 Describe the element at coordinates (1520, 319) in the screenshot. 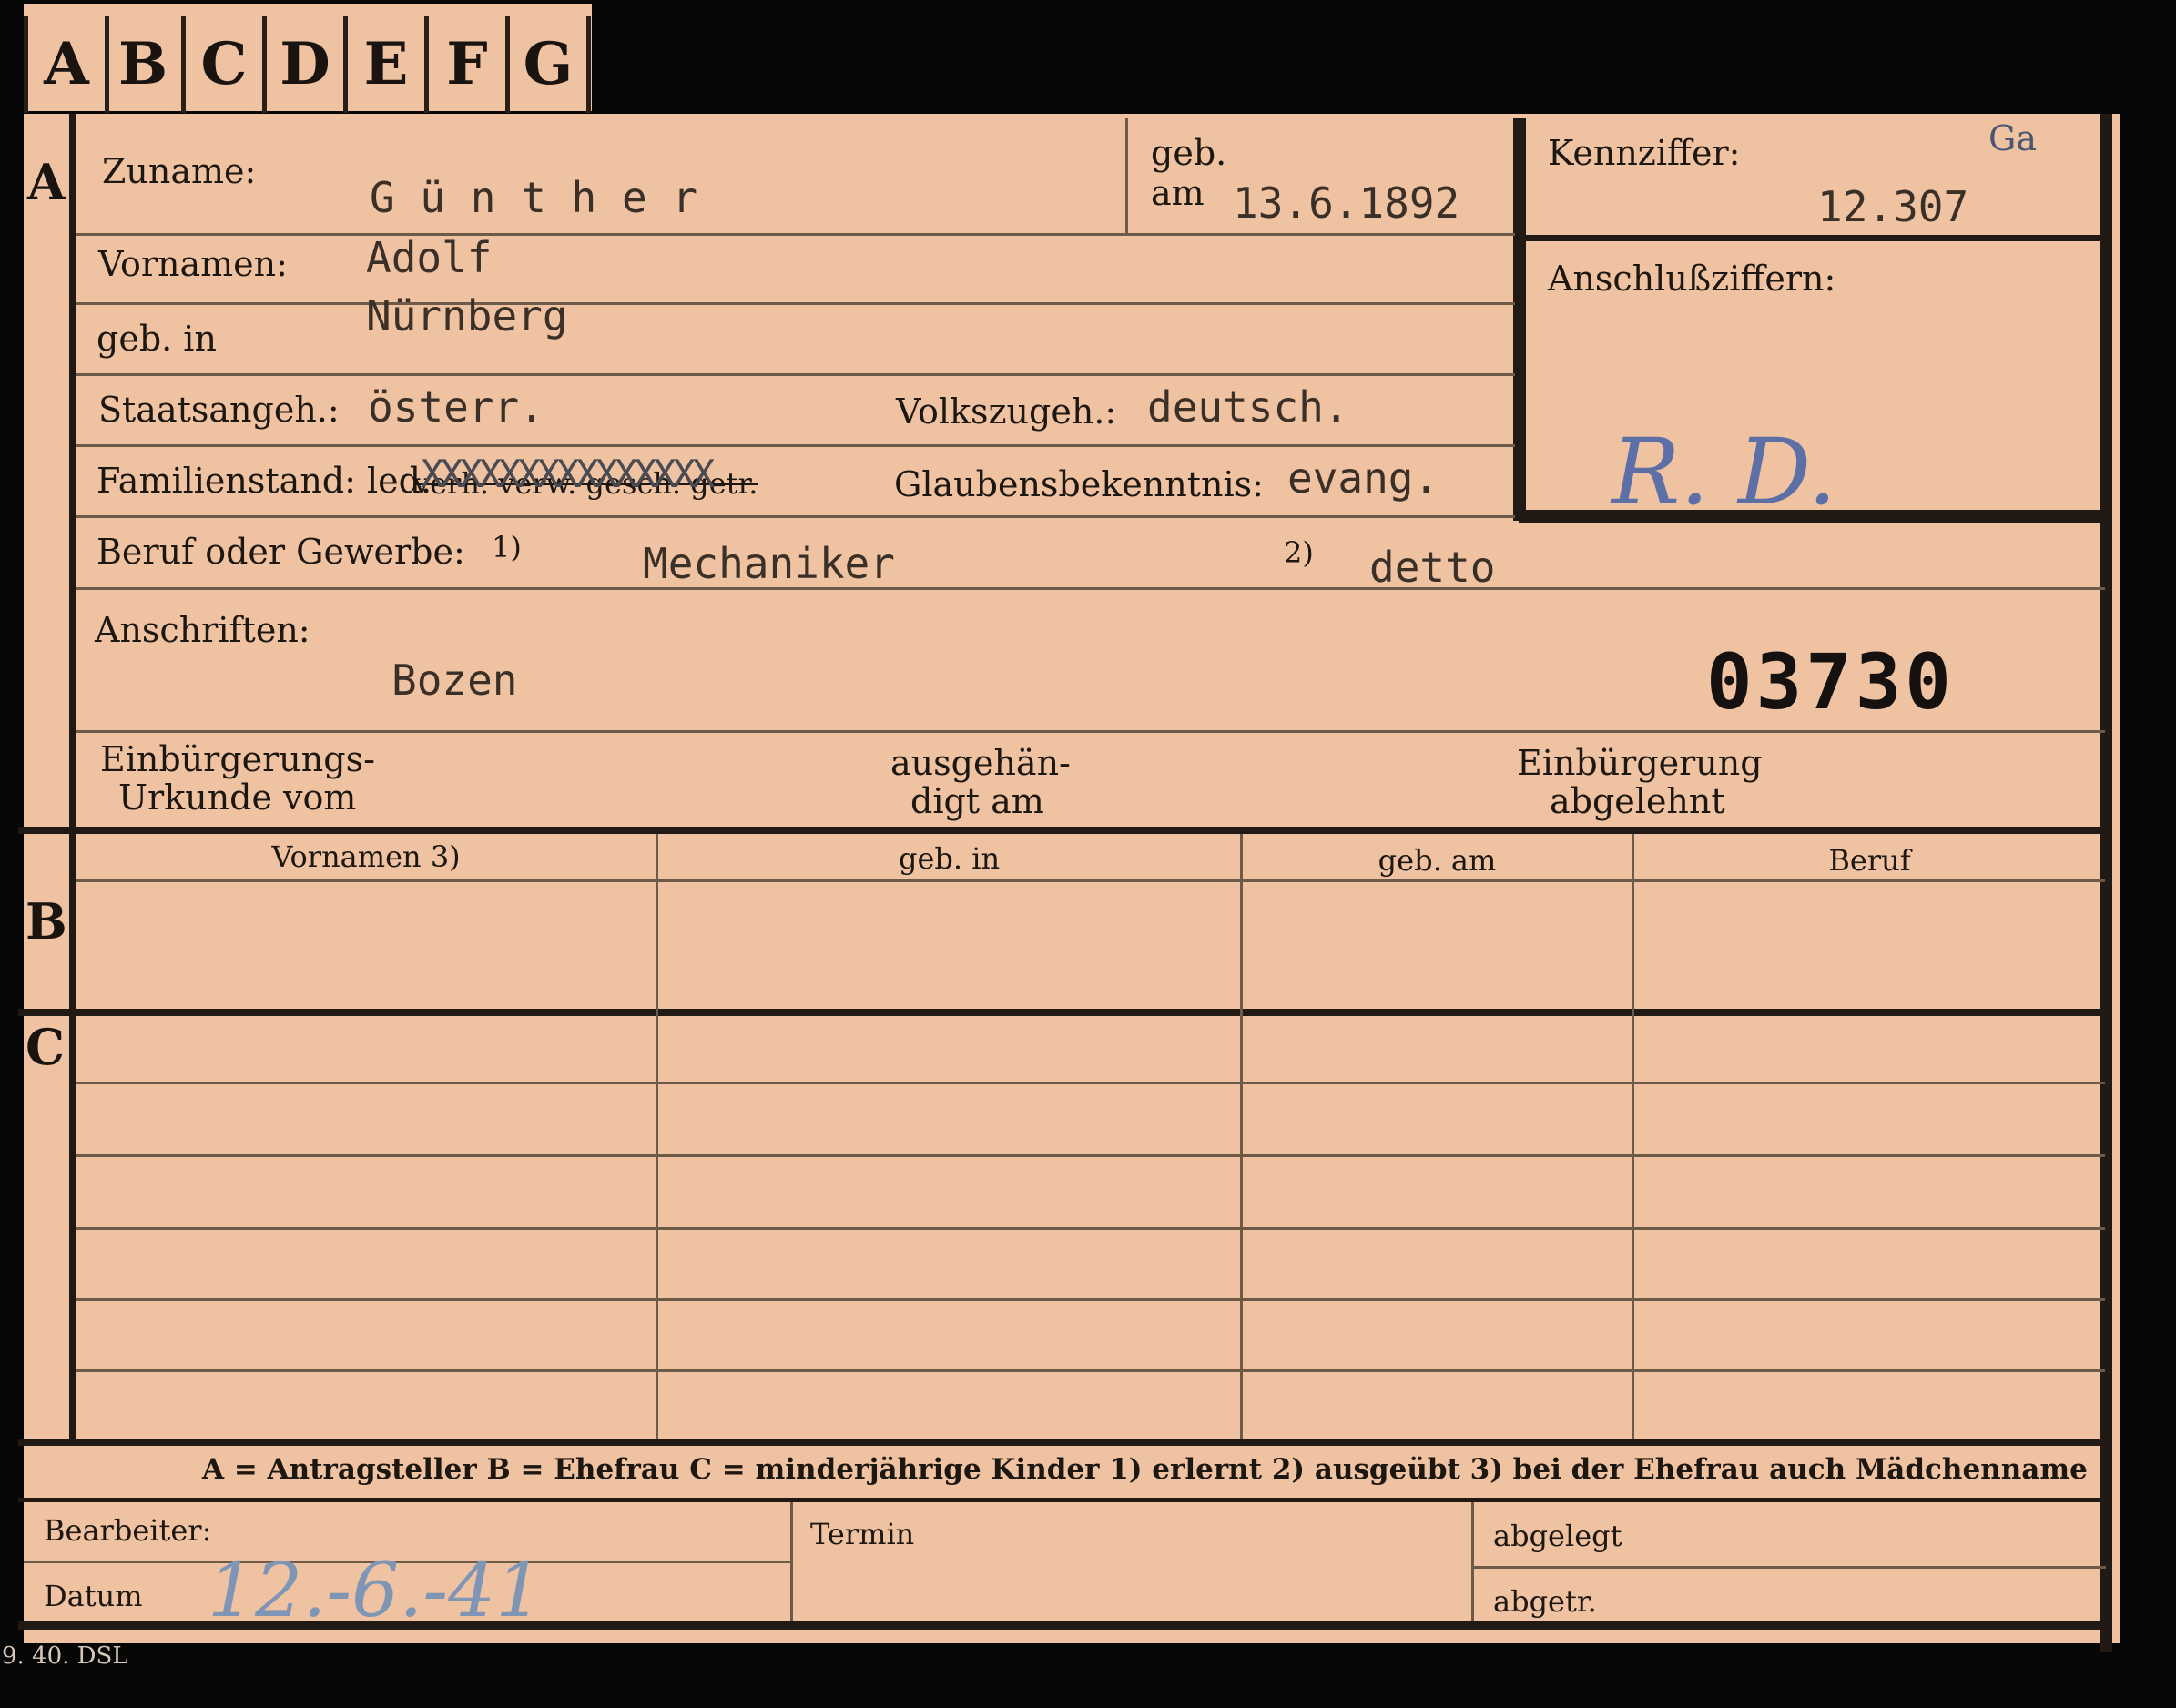

I see `kennziffer-box-left` at that location.